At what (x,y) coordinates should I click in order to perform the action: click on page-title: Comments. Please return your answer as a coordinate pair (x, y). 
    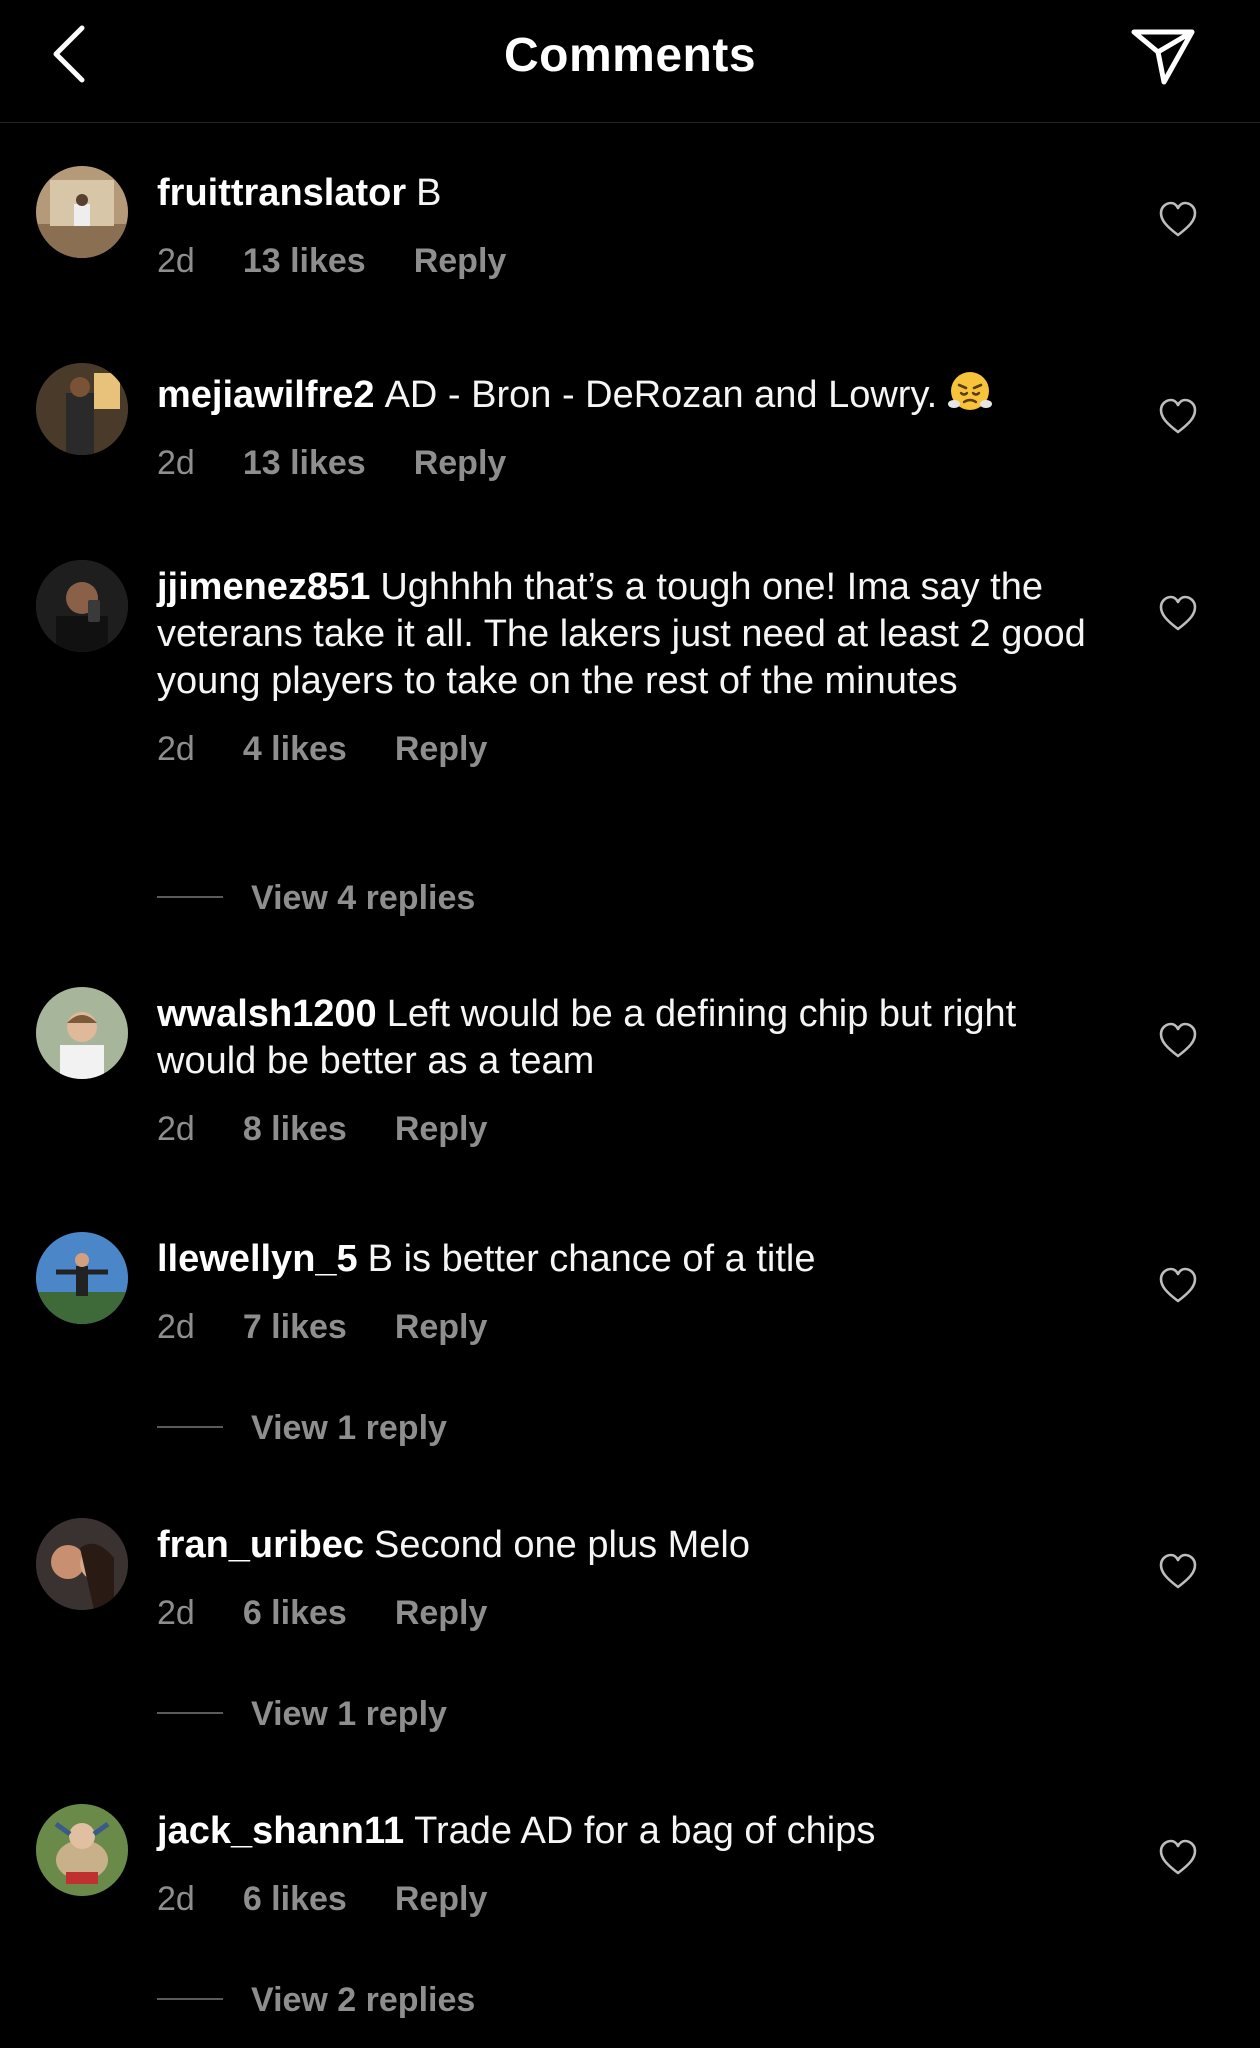
    Looking at the image, I should click on (630, 55).